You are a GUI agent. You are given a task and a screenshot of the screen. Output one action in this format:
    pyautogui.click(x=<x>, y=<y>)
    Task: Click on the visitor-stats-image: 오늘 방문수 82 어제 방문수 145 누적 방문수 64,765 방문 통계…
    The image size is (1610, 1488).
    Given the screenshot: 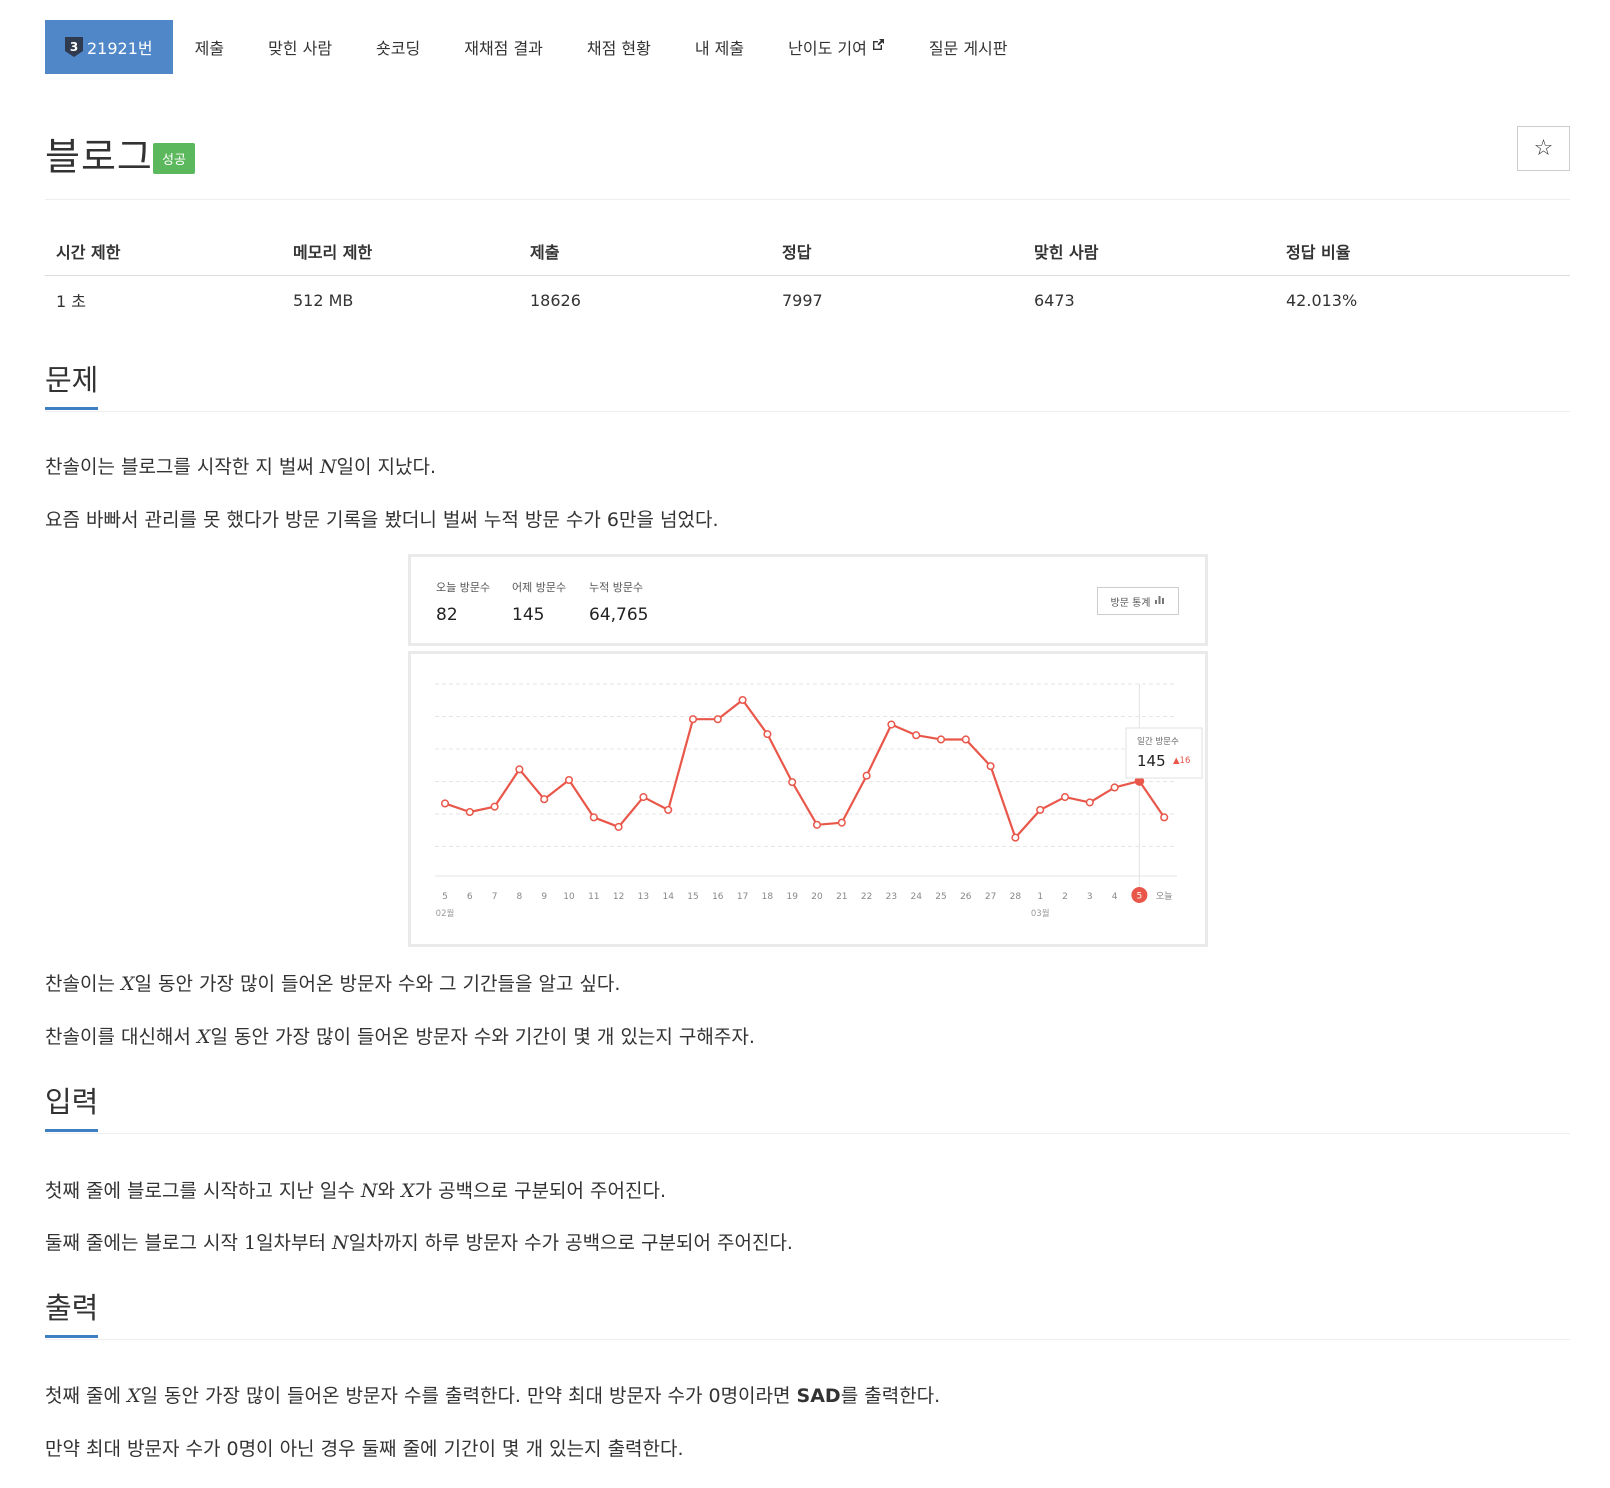 What is the action you would take?
    pyautogui.click(x=808, y=750)
    